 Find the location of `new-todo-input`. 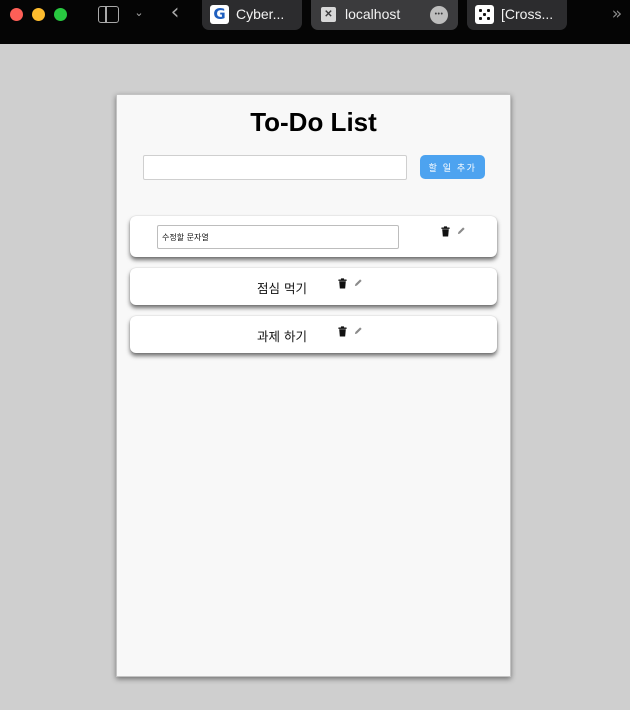

new-todo-input is located at coordinates (275, 167).